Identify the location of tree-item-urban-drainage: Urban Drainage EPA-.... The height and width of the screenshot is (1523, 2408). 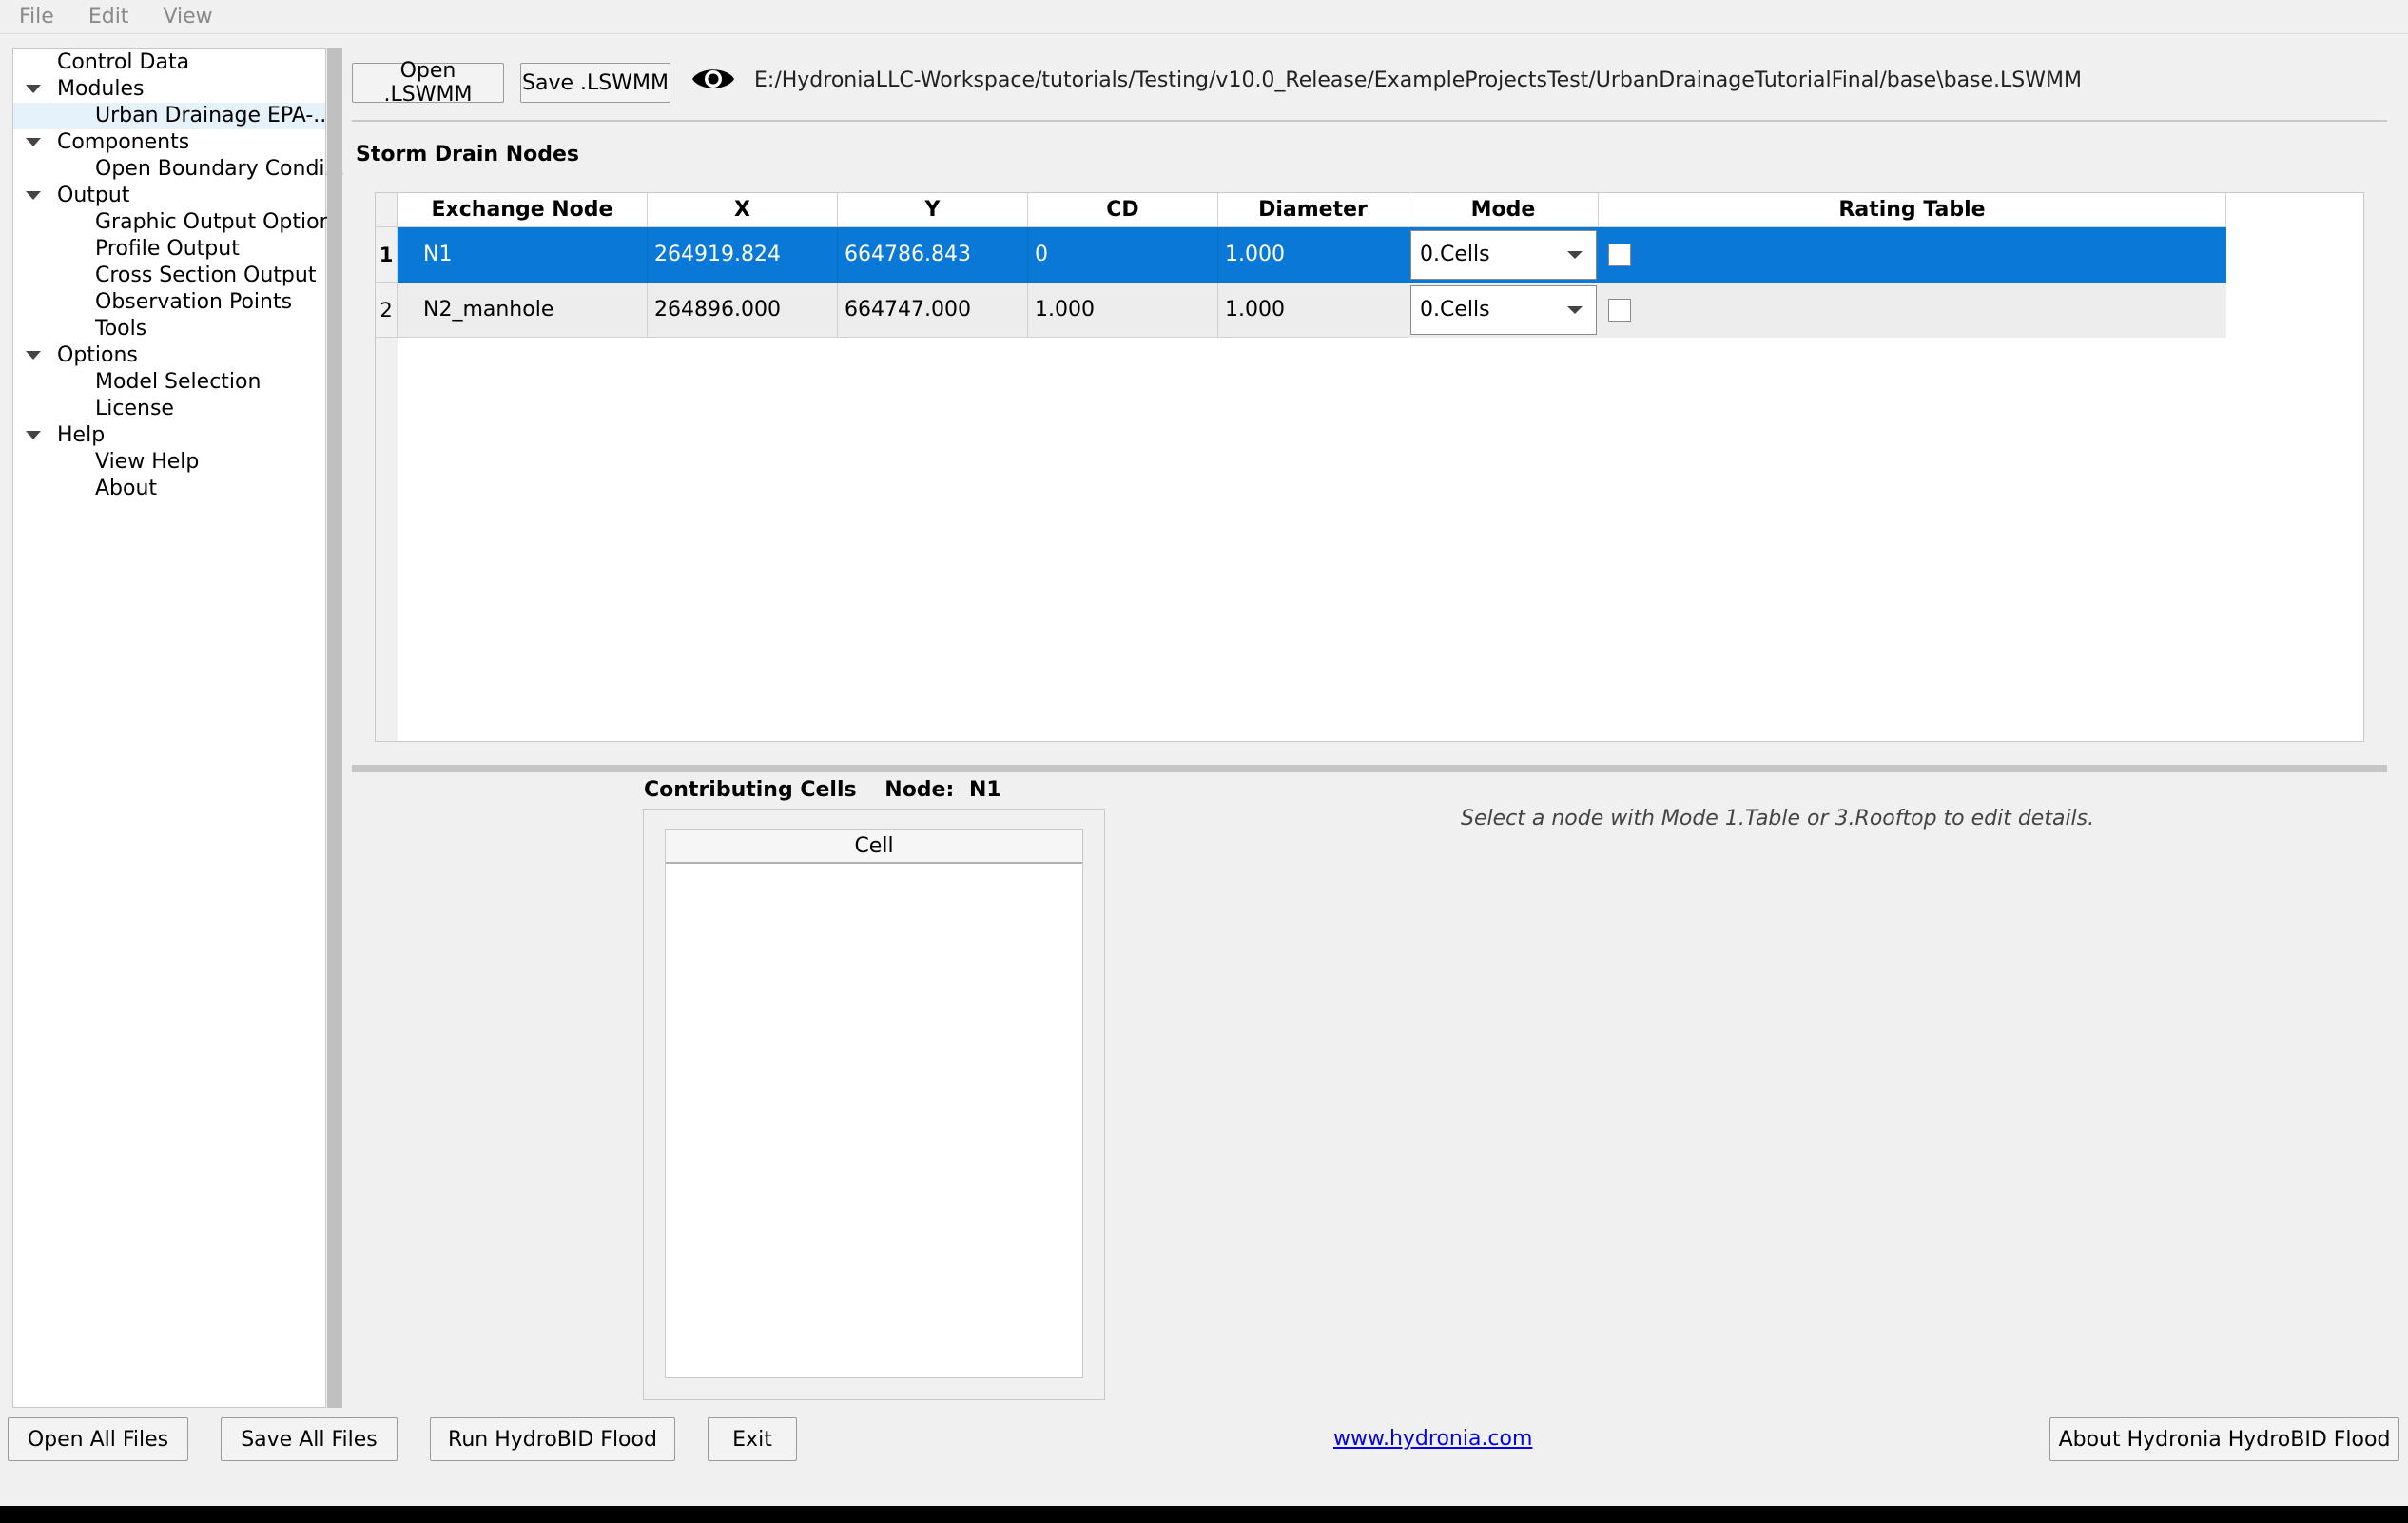
(214, 116).